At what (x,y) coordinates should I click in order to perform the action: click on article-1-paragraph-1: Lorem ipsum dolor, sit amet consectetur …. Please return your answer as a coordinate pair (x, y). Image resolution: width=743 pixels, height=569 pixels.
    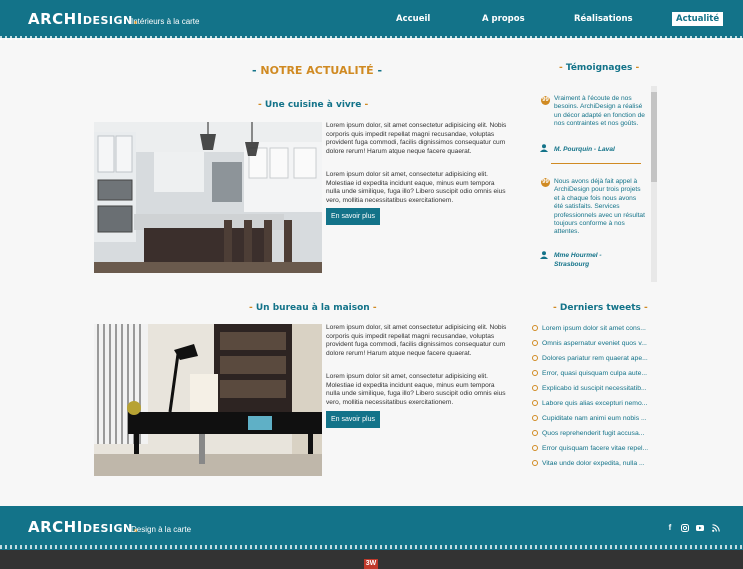
    Looking at the image, I should click on (416, 138).